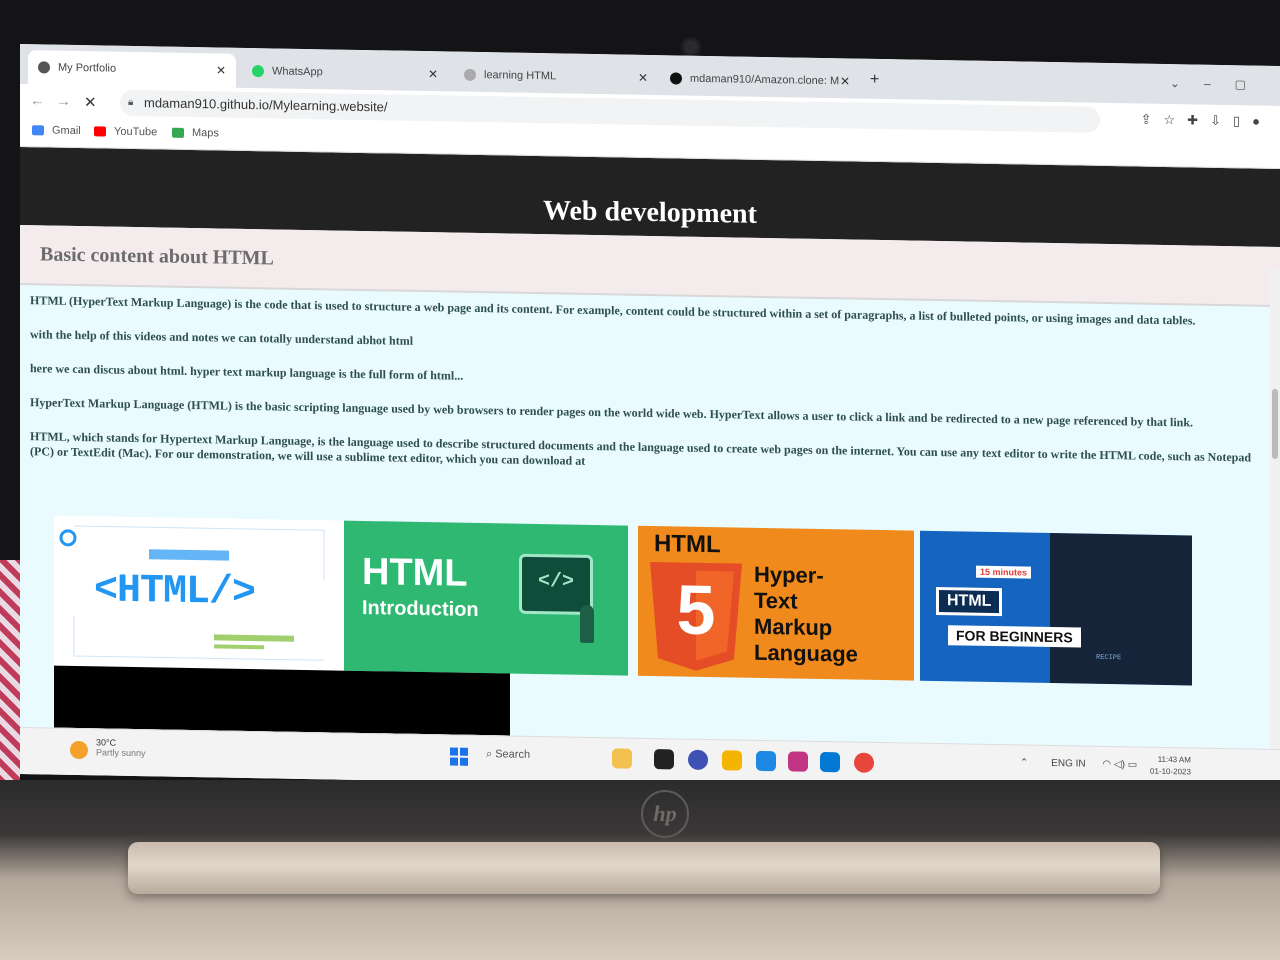 The image size is (1280, 960). Describe the element at coordinates (513, 754) in the screenshot. I see `search-label: Search` at that location.